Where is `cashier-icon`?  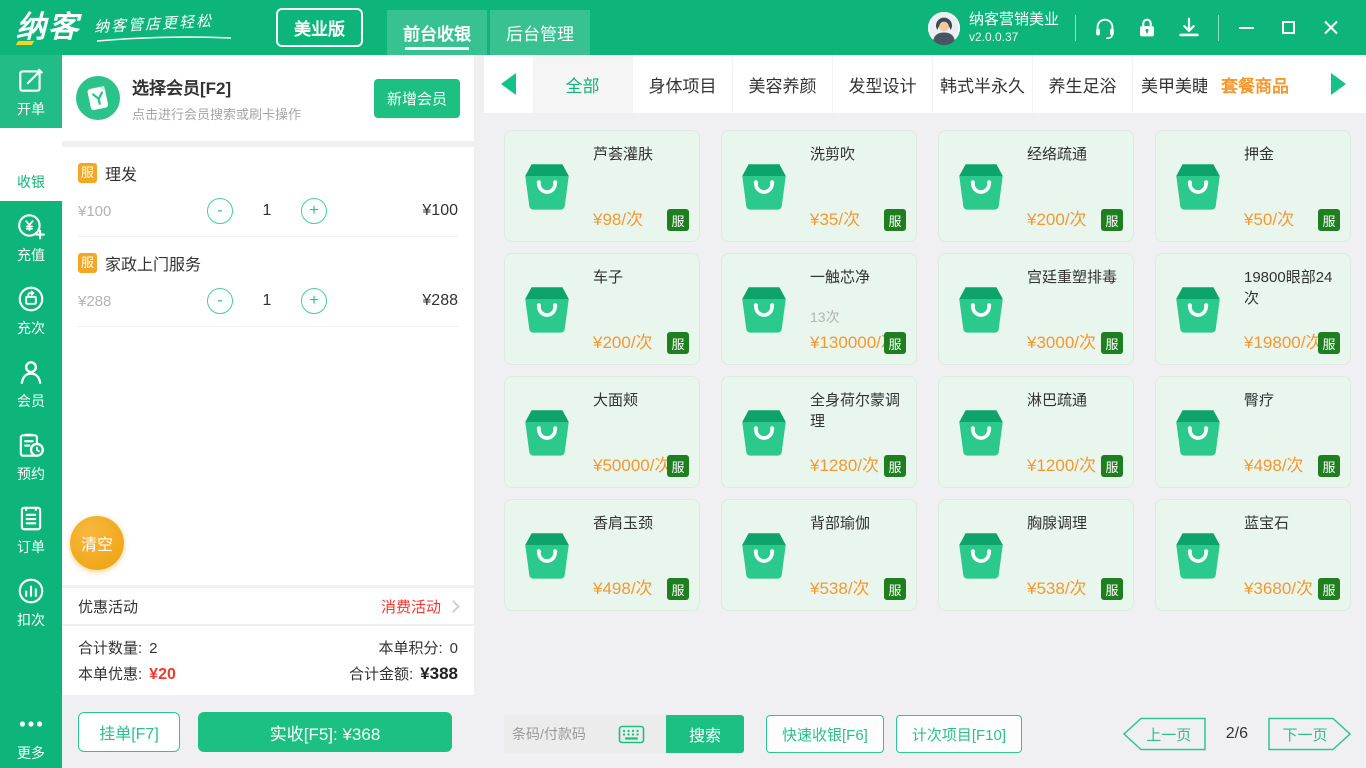 cashier-icon is located at coordinates (31, 153).